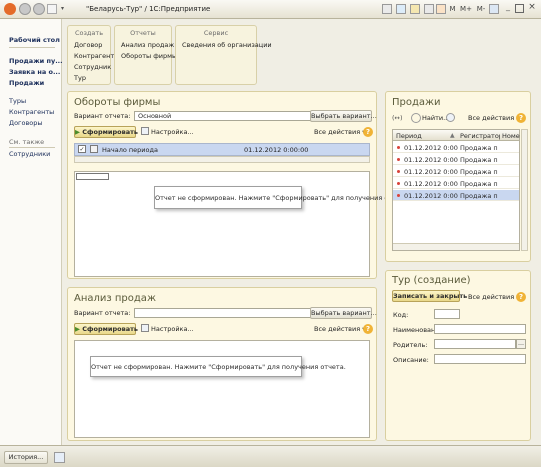 The width and height of the screenshot is (541, 467). What do you see at coordinates (519, 8) in the screenshot?
I see `maximize-icon` at bounding box center [519, 8].